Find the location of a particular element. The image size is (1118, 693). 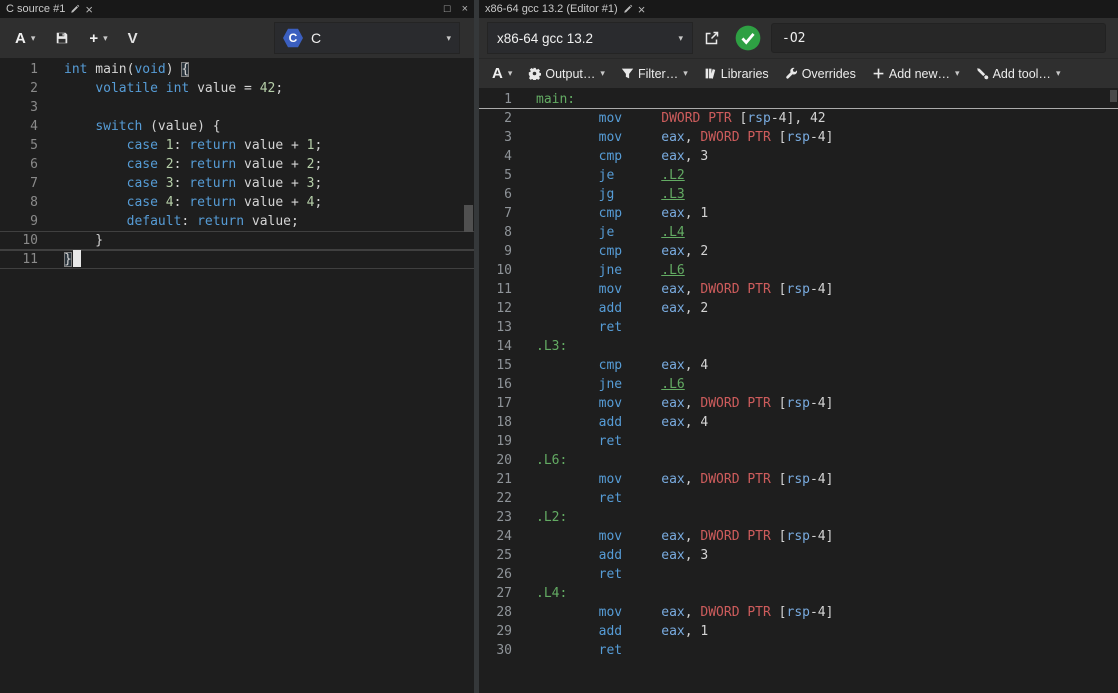

vim-icon: V is located at coordinates (132, 38).